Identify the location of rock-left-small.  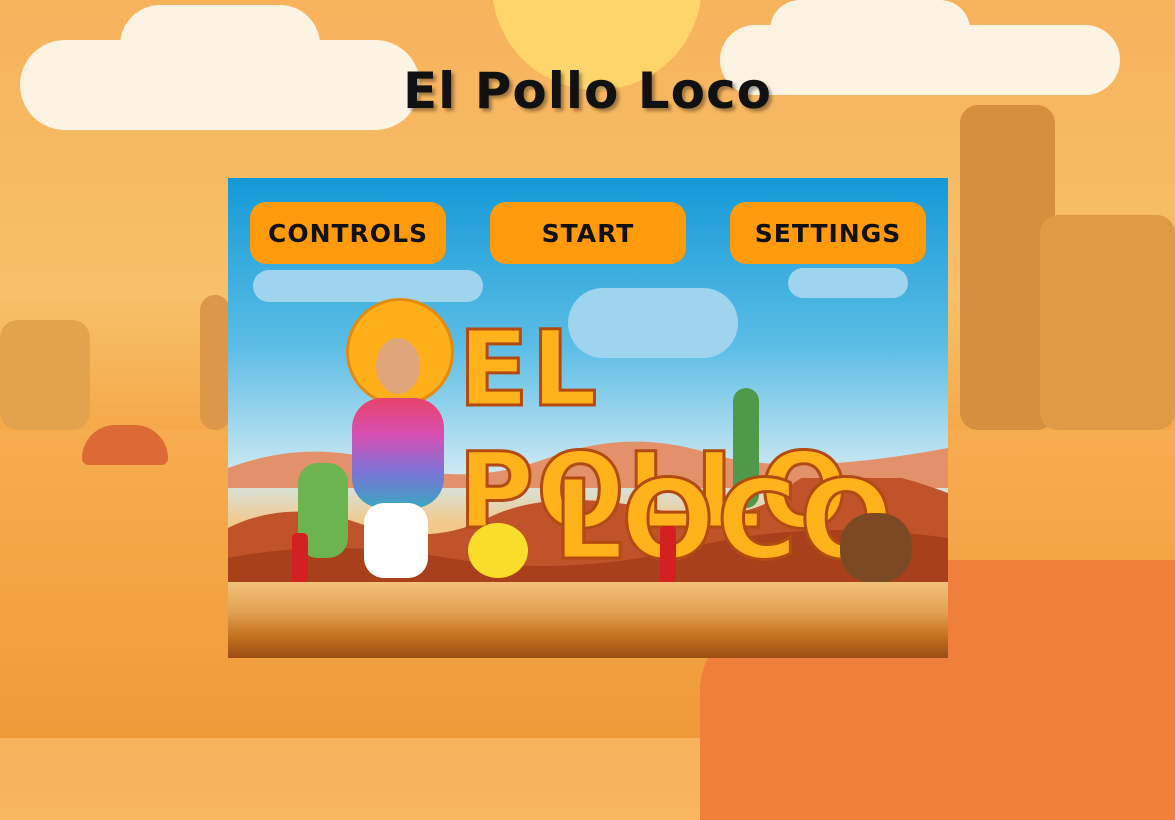
(215, 362).